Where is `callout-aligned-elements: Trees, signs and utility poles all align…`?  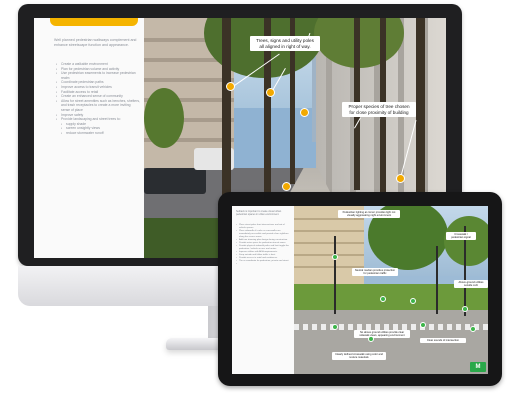
callout-aligned-elements: Trees, signs and utility poles all align… is located at coordinates (285, 44).